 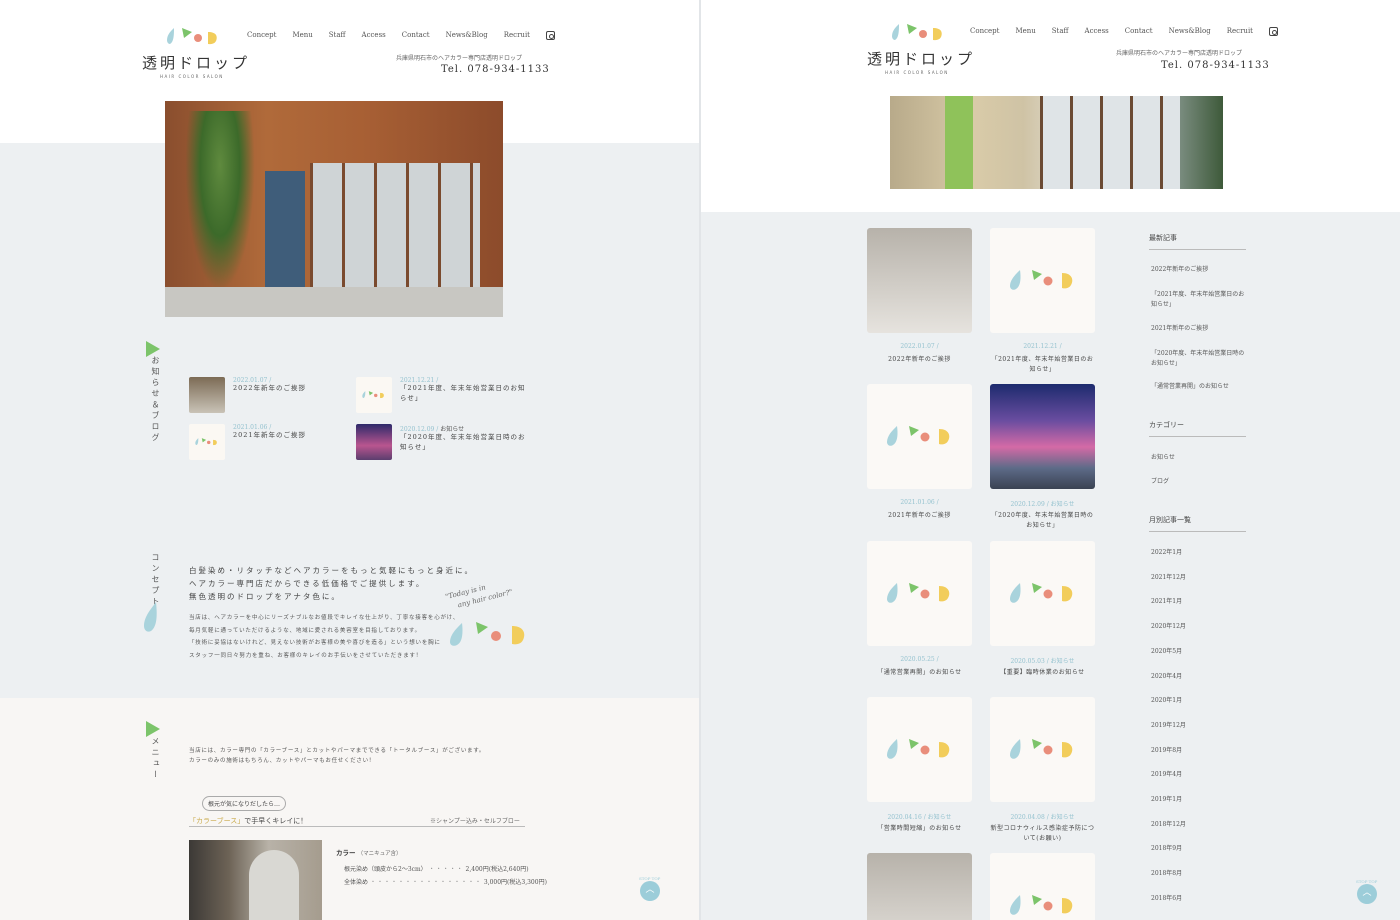 I want to click on sidebar-archive-link: 2019年1月, so click(x=1199, y=800).